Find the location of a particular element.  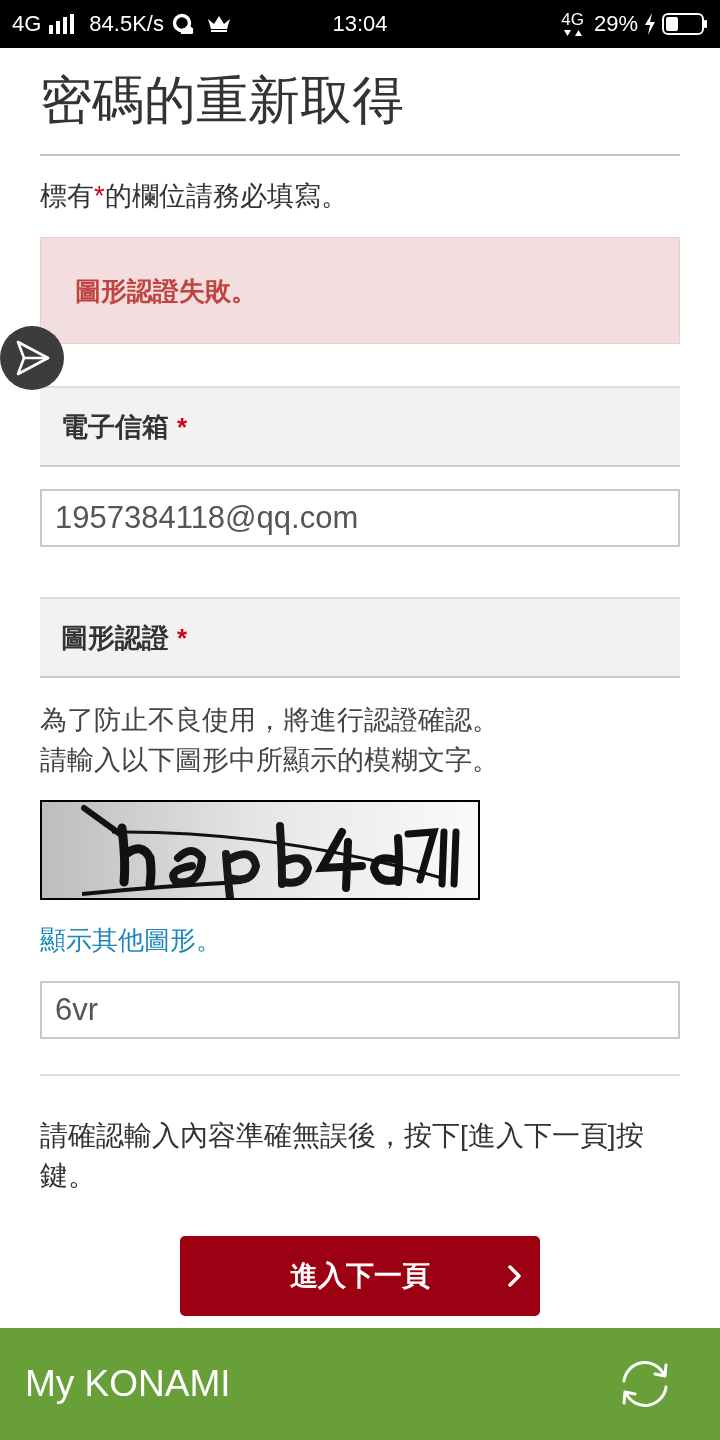

app-title: My KONAMI is located at coordinates (128, 1384).